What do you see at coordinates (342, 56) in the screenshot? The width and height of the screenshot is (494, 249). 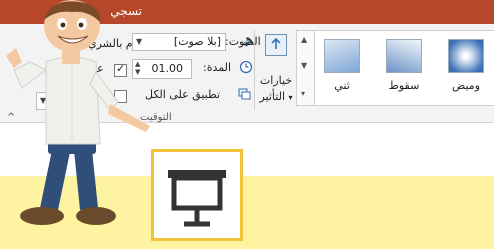 I see `fold-thumbnail-icon` at bounding box center [342, 56].